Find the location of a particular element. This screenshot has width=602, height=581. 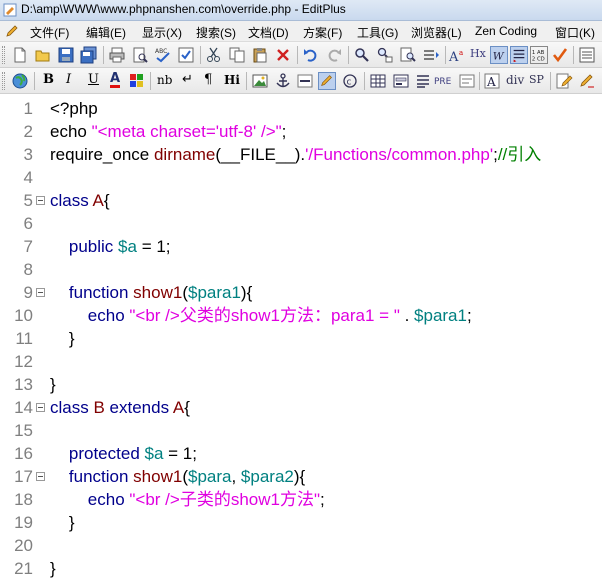

globe-browser-icon is located at coordinates (20, 81).